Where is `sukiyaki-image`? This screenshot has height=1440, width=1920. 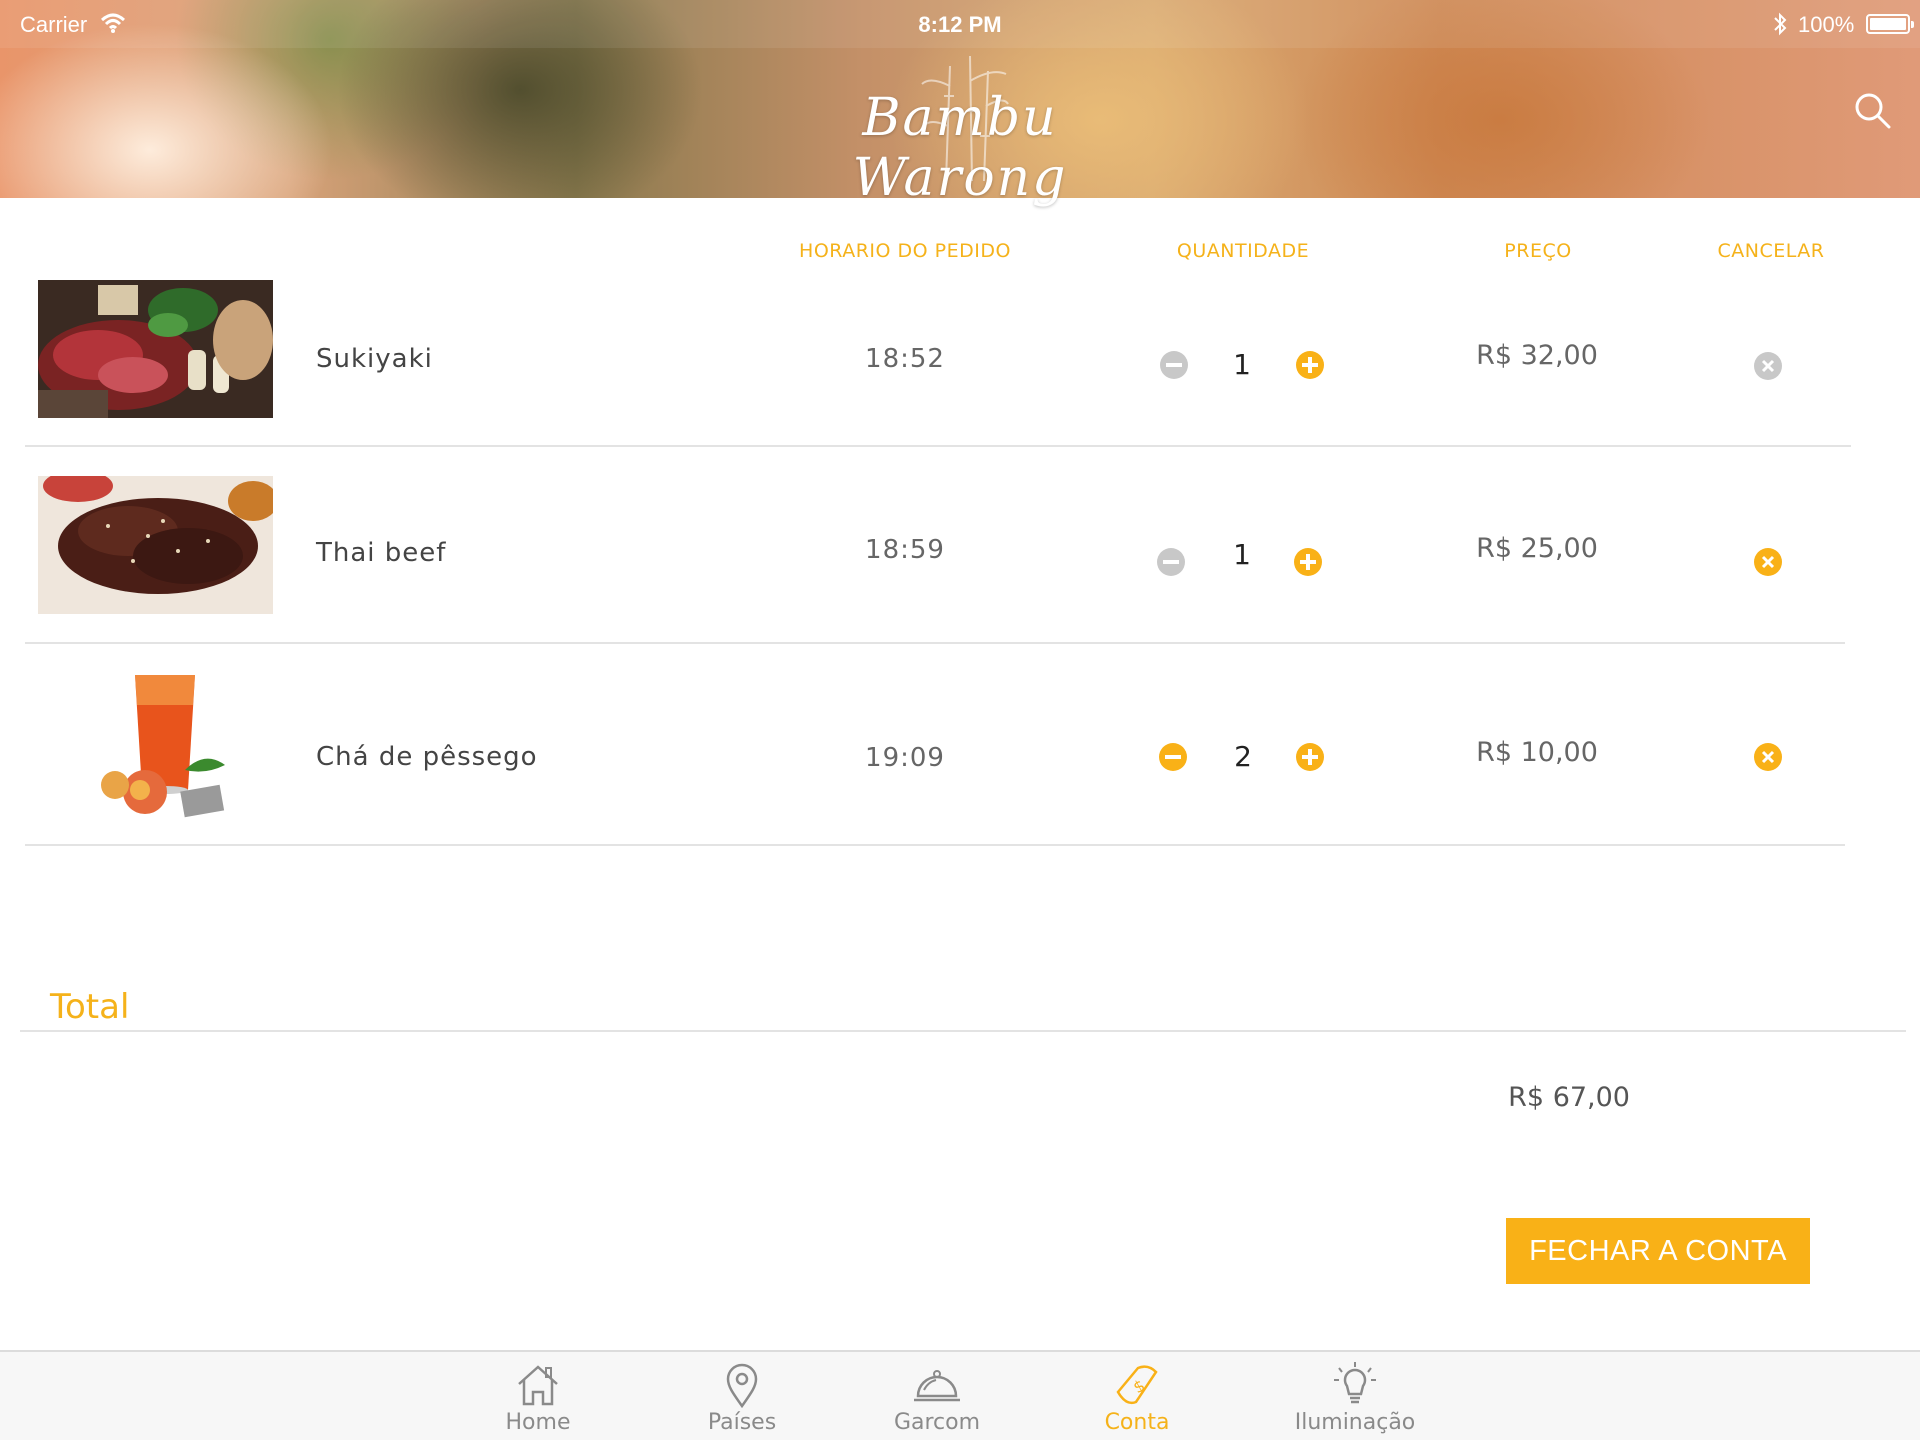 sukiyaki-image is located at coordinates (155, 349).